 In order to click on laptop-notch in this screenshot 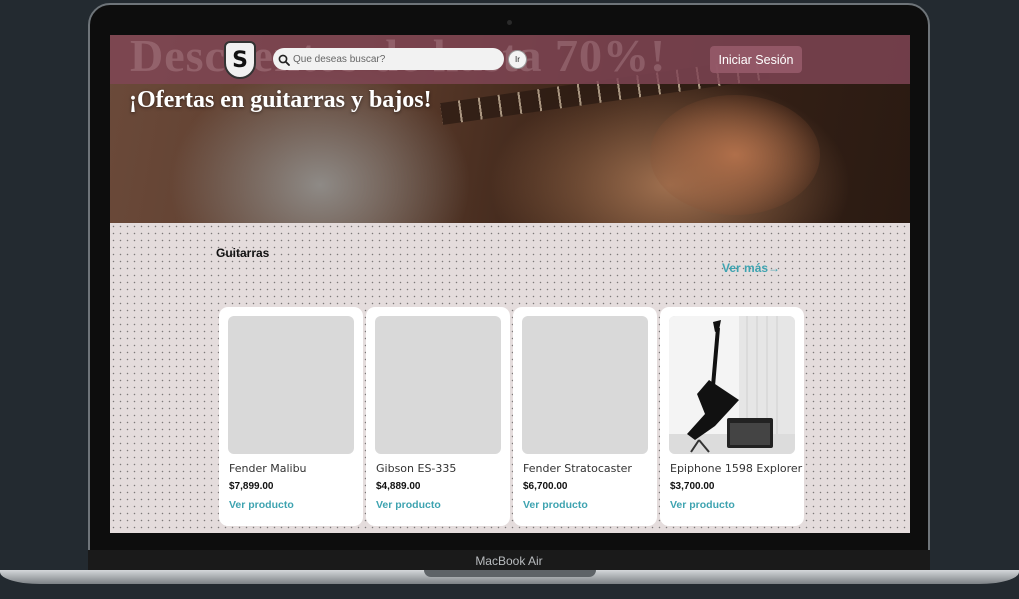, I will do `click(510, 573)`.